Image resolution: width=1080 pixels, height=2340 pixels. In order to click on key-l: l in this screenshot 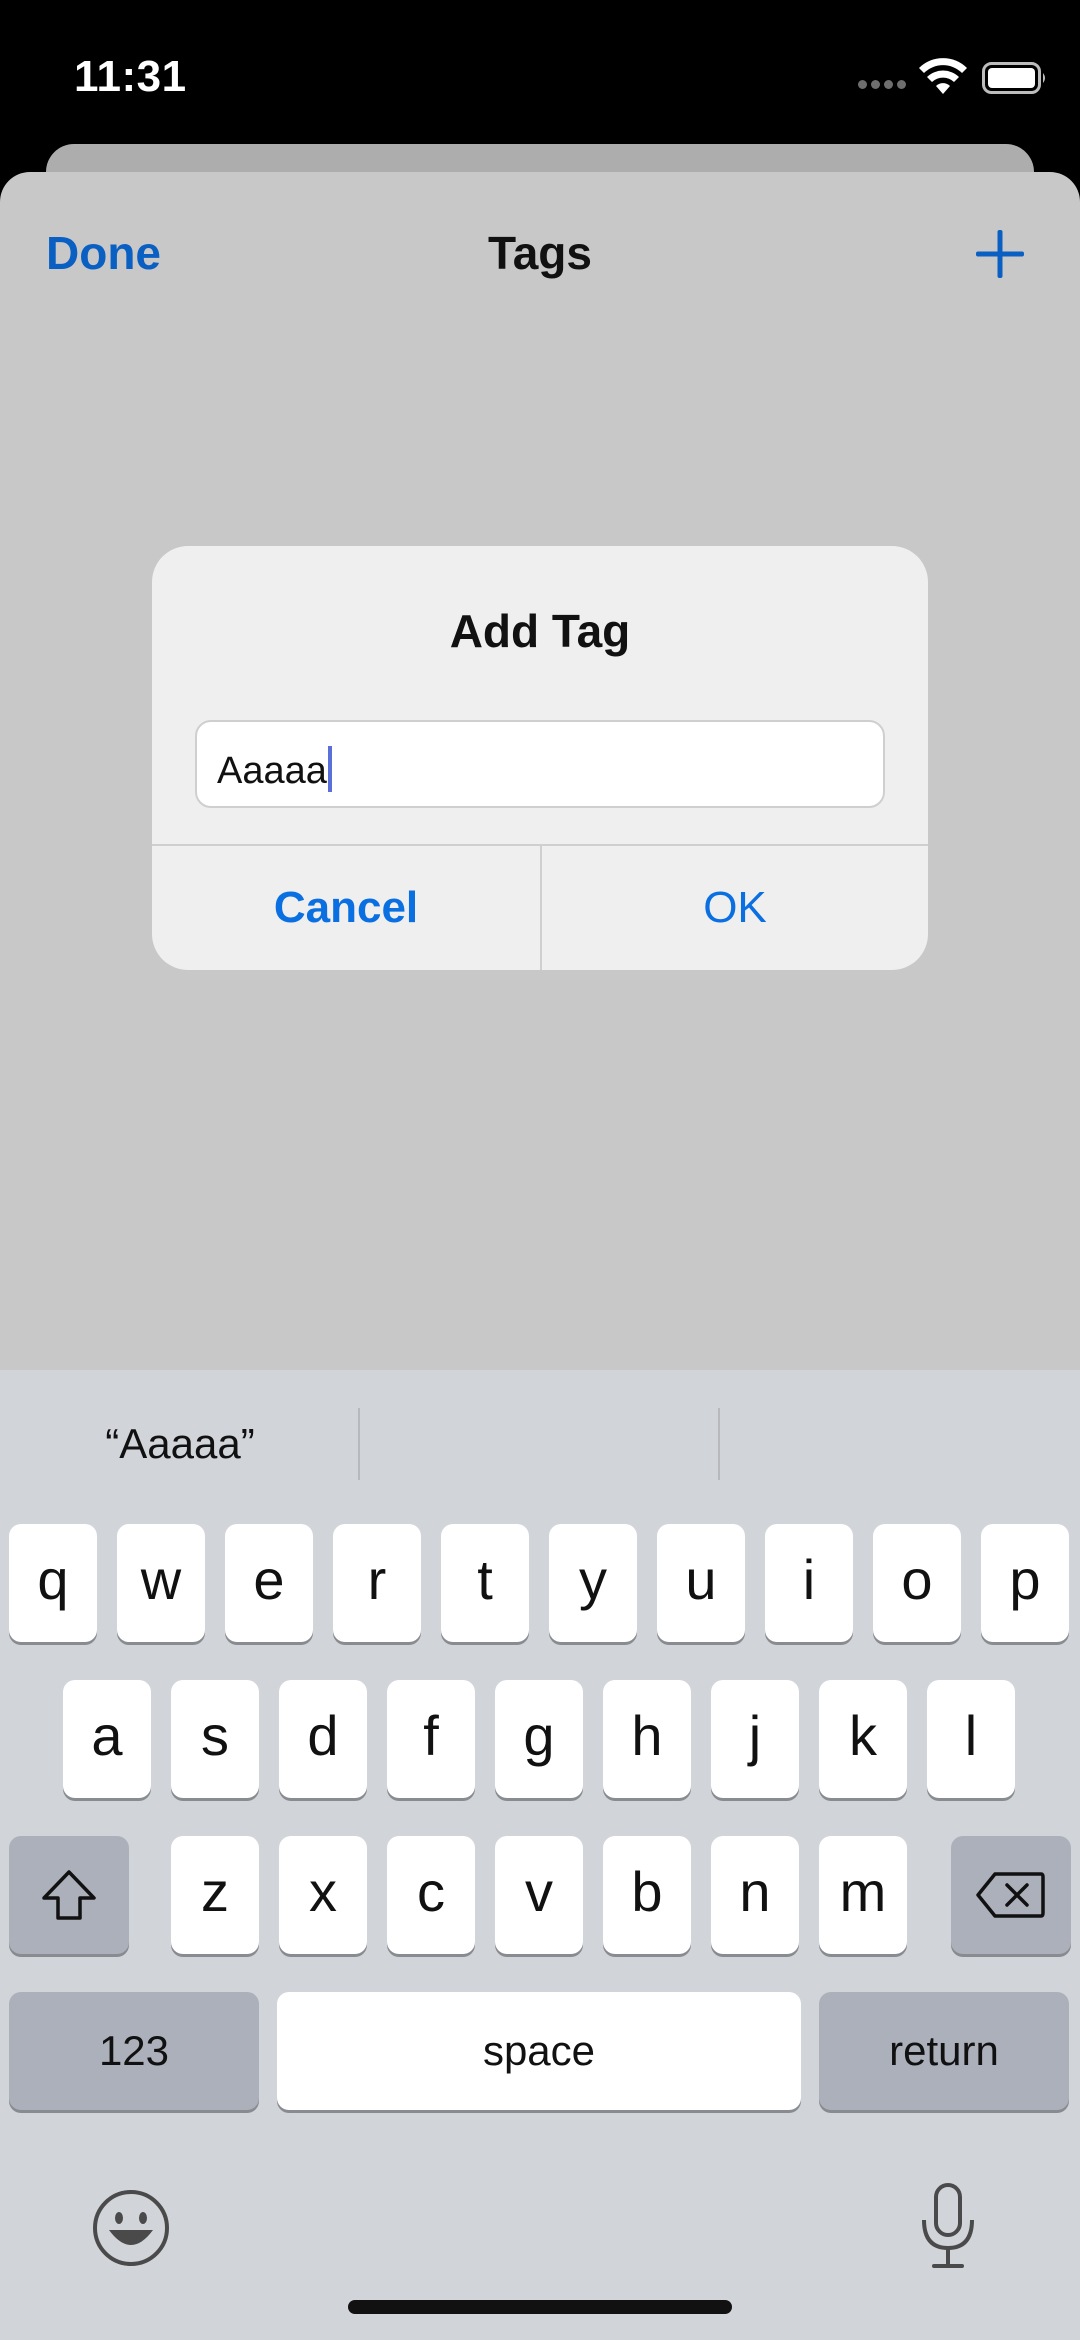, I will do `click(971, 1739)`.